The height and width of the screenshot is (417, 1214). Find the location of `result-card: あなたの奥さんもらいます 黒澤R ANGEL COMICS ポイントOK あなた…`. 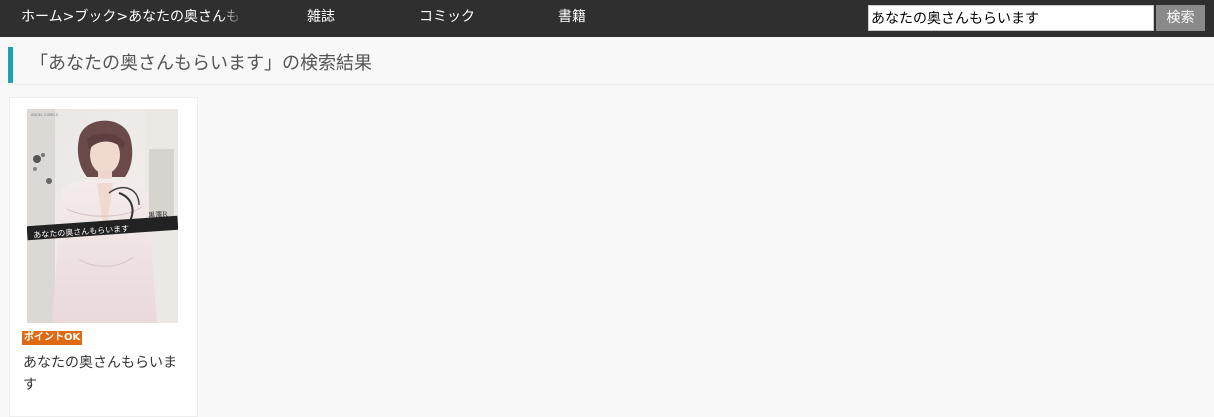

result-card: あなたの奥さんもらいます 黒澤R ANGEL COMICS ポイントOK あなた… is located at coordinates (103, 257).